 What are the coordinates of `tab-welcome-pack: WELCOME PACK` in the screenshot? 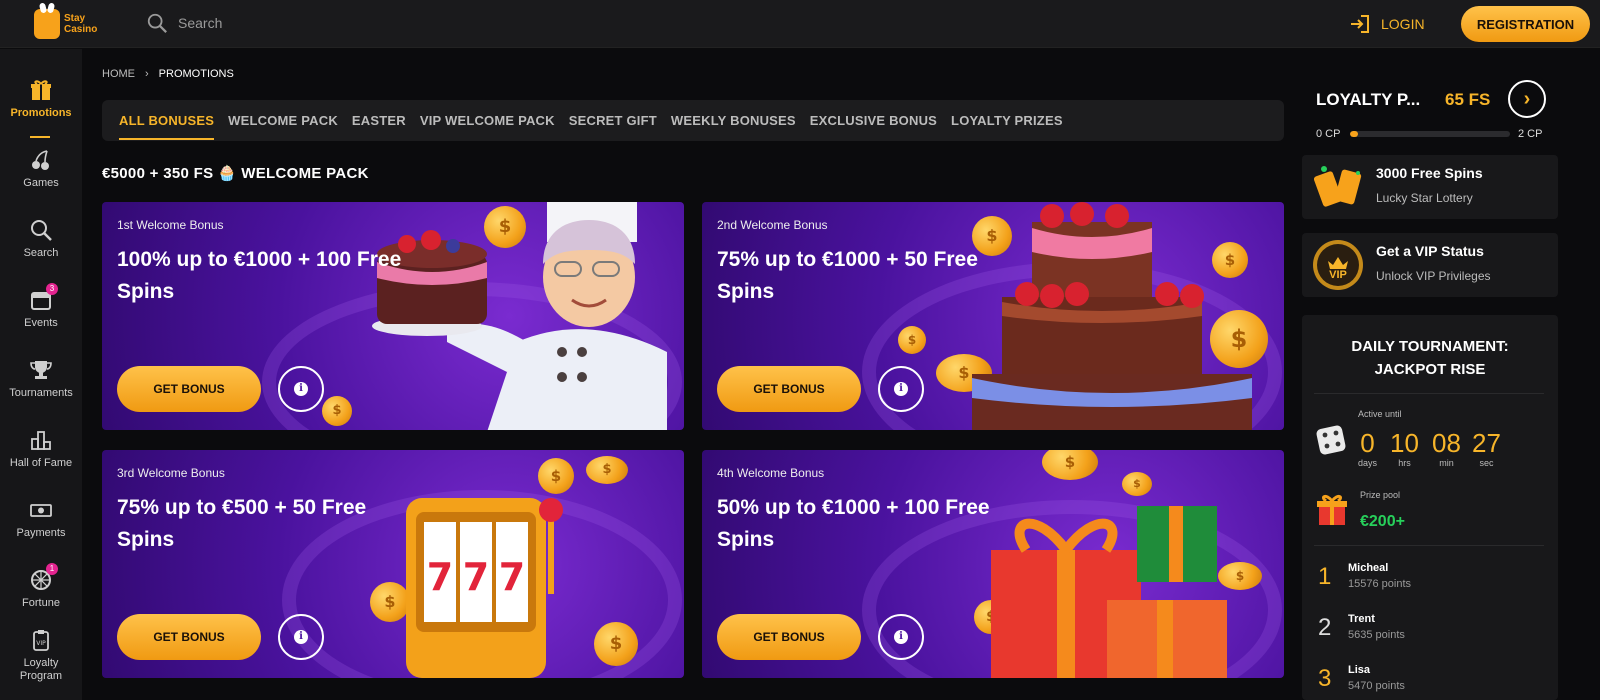 It's located at (283, 120).